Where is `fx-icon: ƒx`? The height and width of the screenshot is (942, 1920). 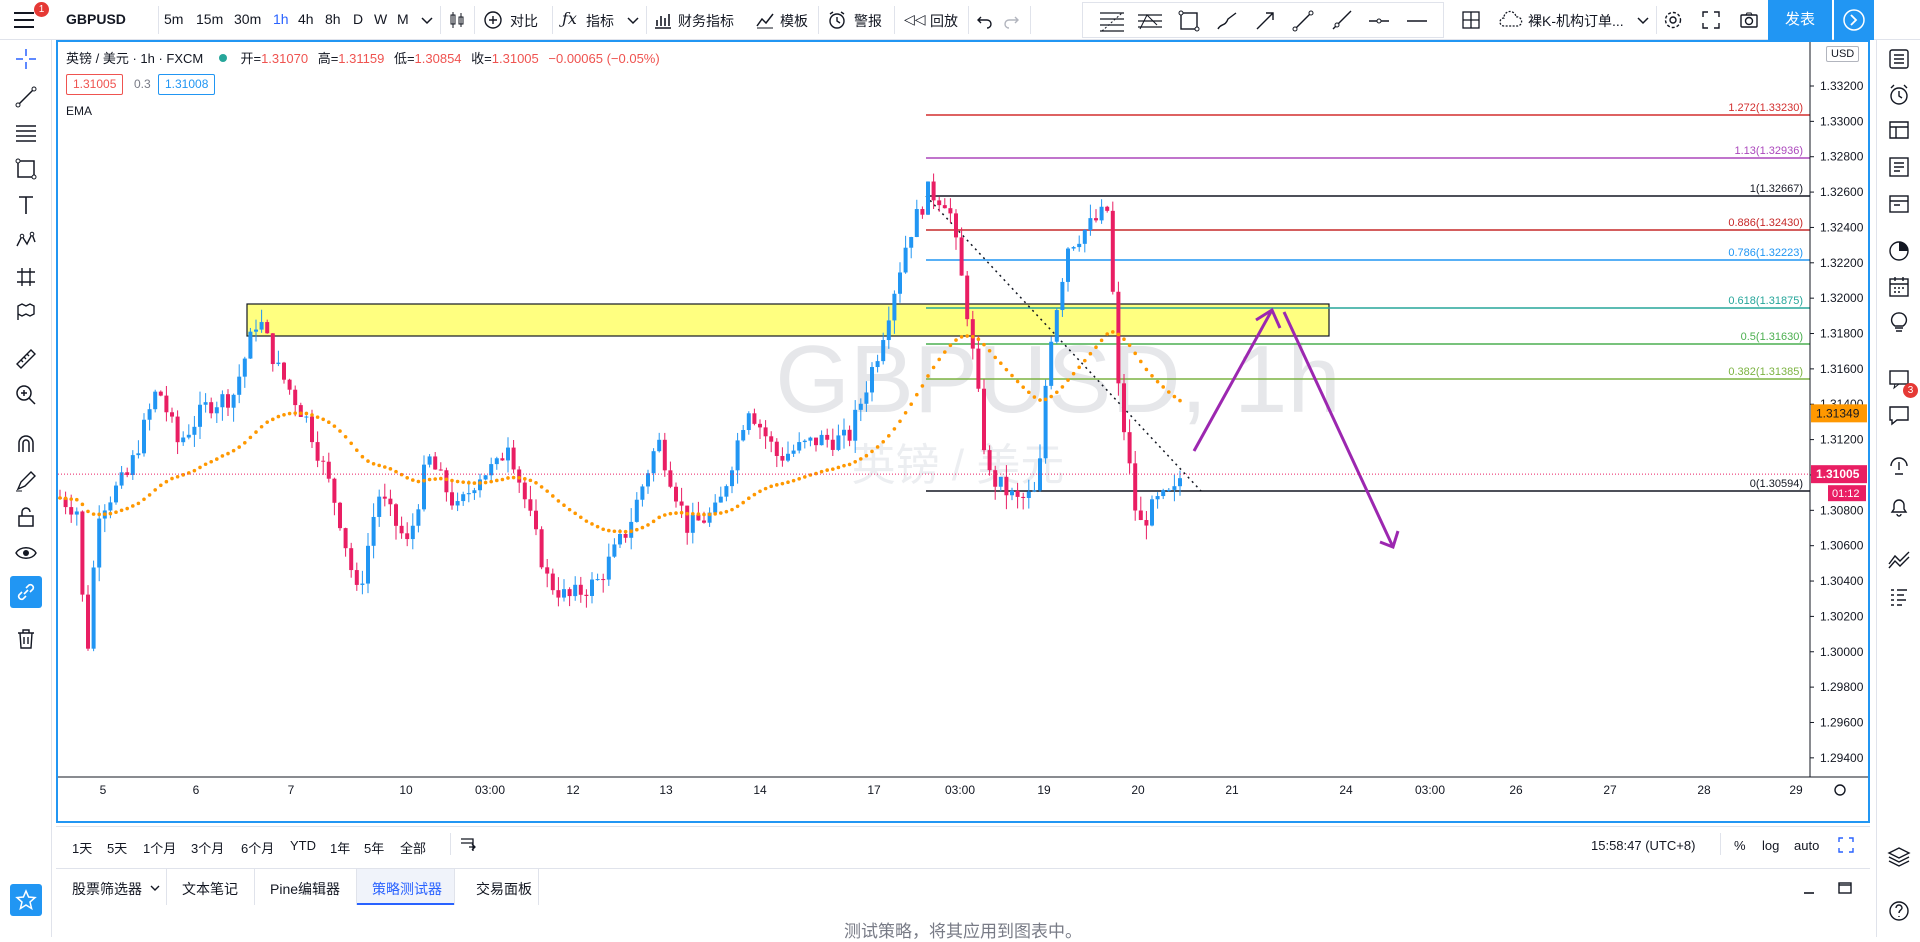 fx-icon: ƒx is located at coordinates (569, 18).